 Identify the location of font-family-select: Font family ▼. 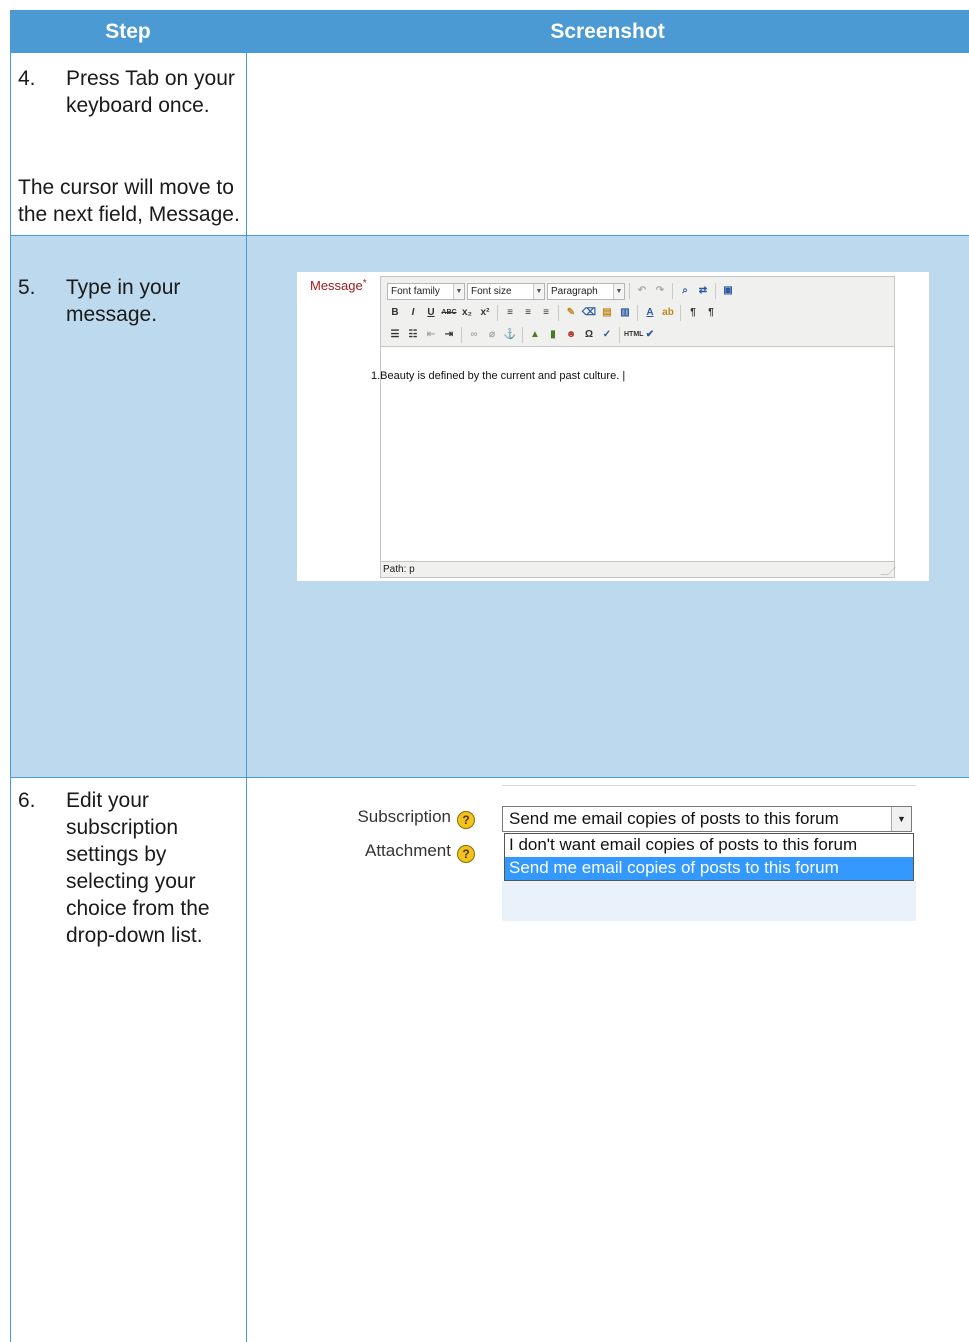
(426, 291).